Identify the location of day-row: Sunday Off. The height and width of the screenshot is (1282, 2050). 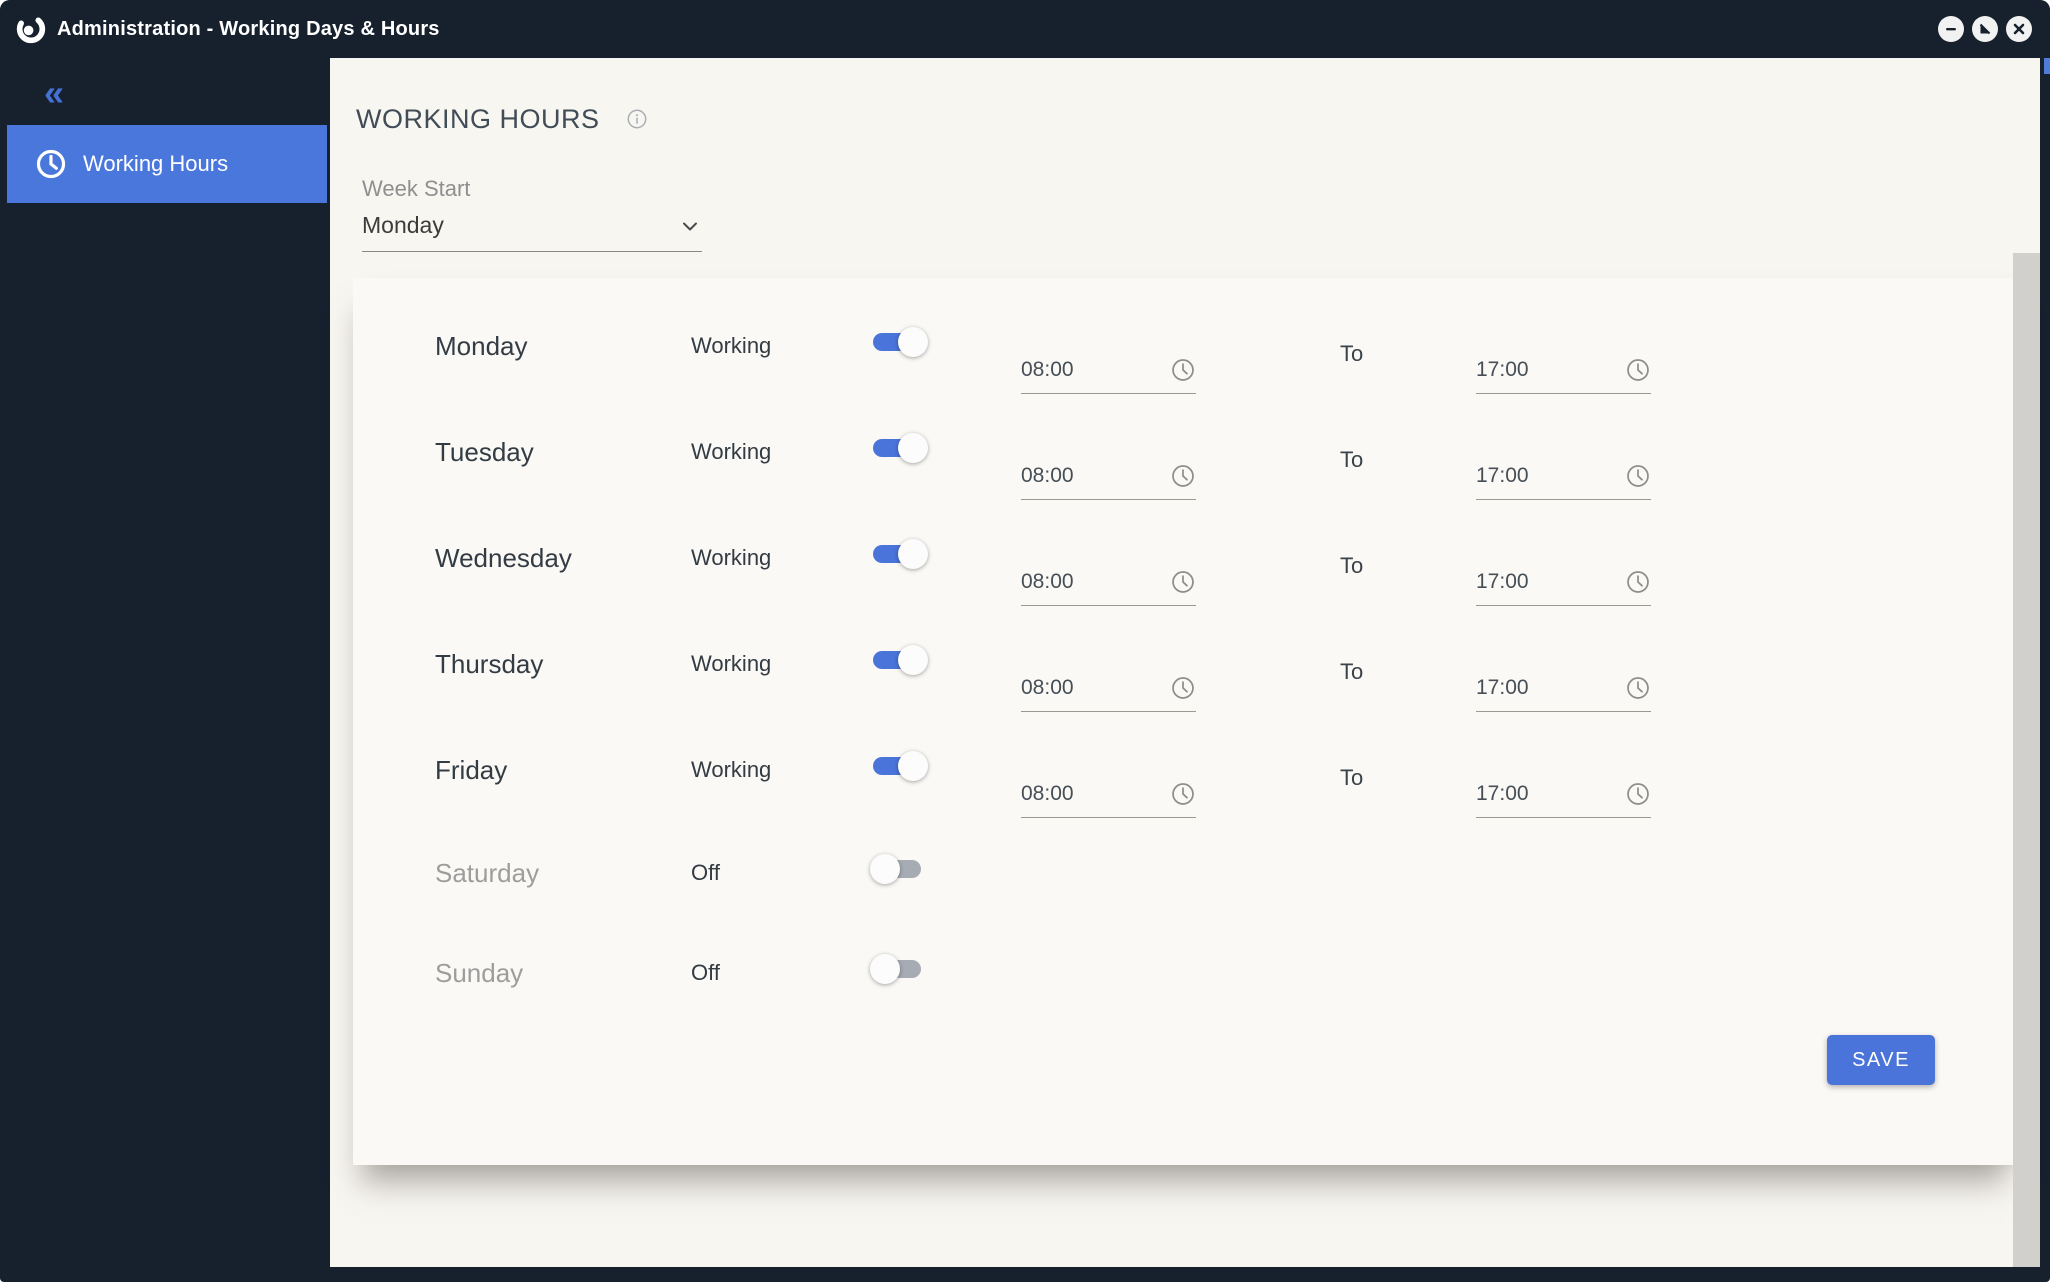
(1183, 973).